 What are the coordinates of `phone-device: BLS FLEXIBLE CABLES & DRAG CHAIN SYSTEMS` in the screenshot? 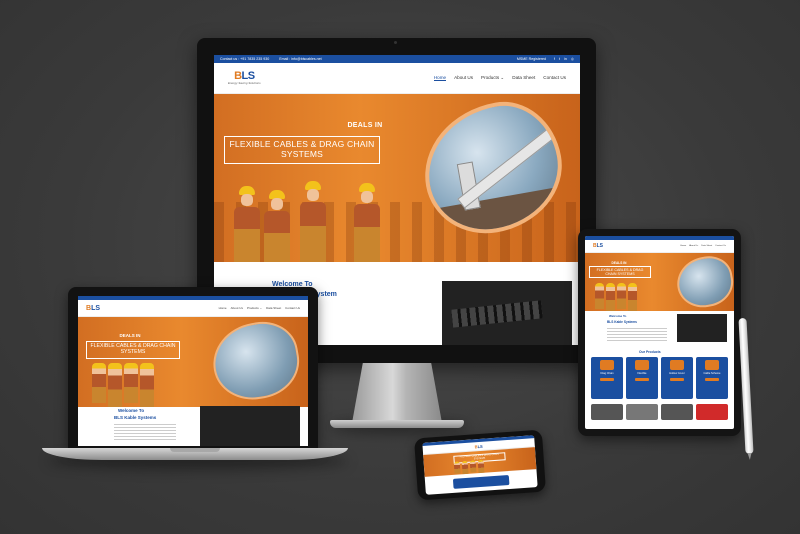 It's located at (480, 465).